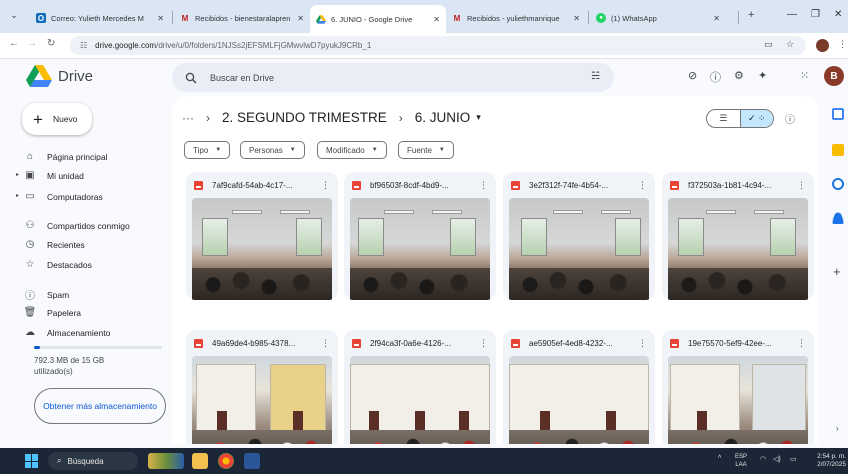 This screenshot has height=474, width=848. I want to click on settings-gear-icon: ⚙, so click(739, 75).